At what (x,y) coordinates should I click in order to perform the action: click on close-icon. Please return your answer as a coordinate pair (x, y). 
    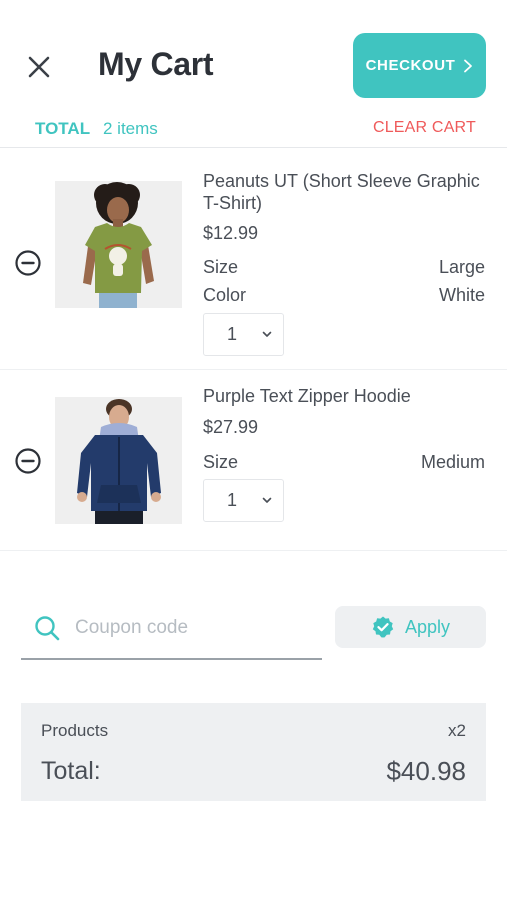
    Looking at the image, I should click on (39, 67).